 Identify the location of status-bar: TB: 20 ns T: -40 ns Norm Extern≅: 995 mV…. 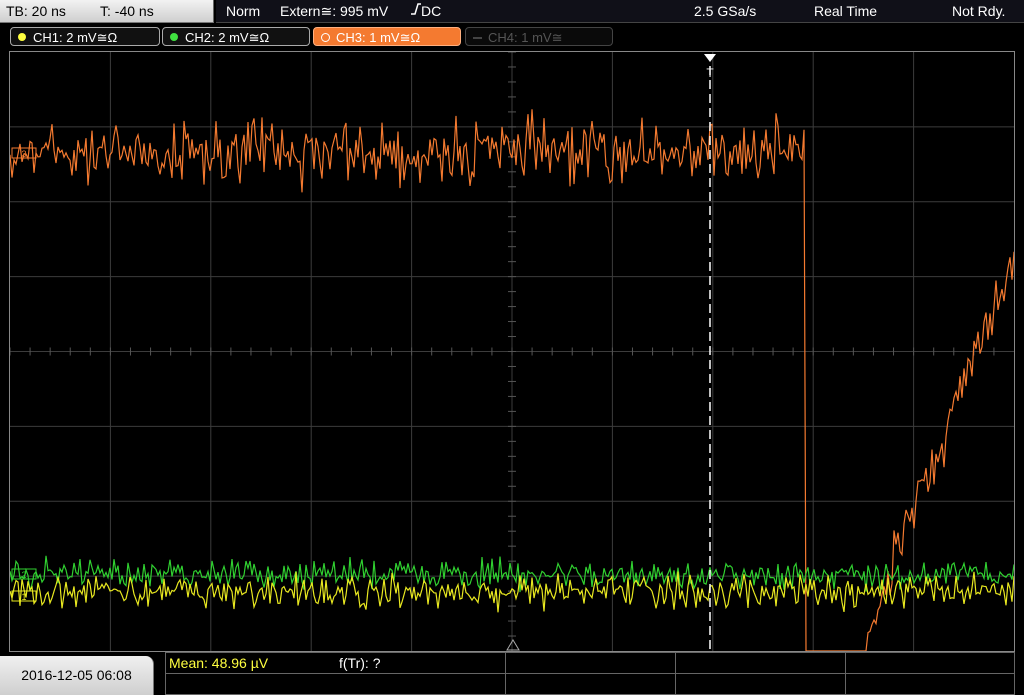
(512, 12).